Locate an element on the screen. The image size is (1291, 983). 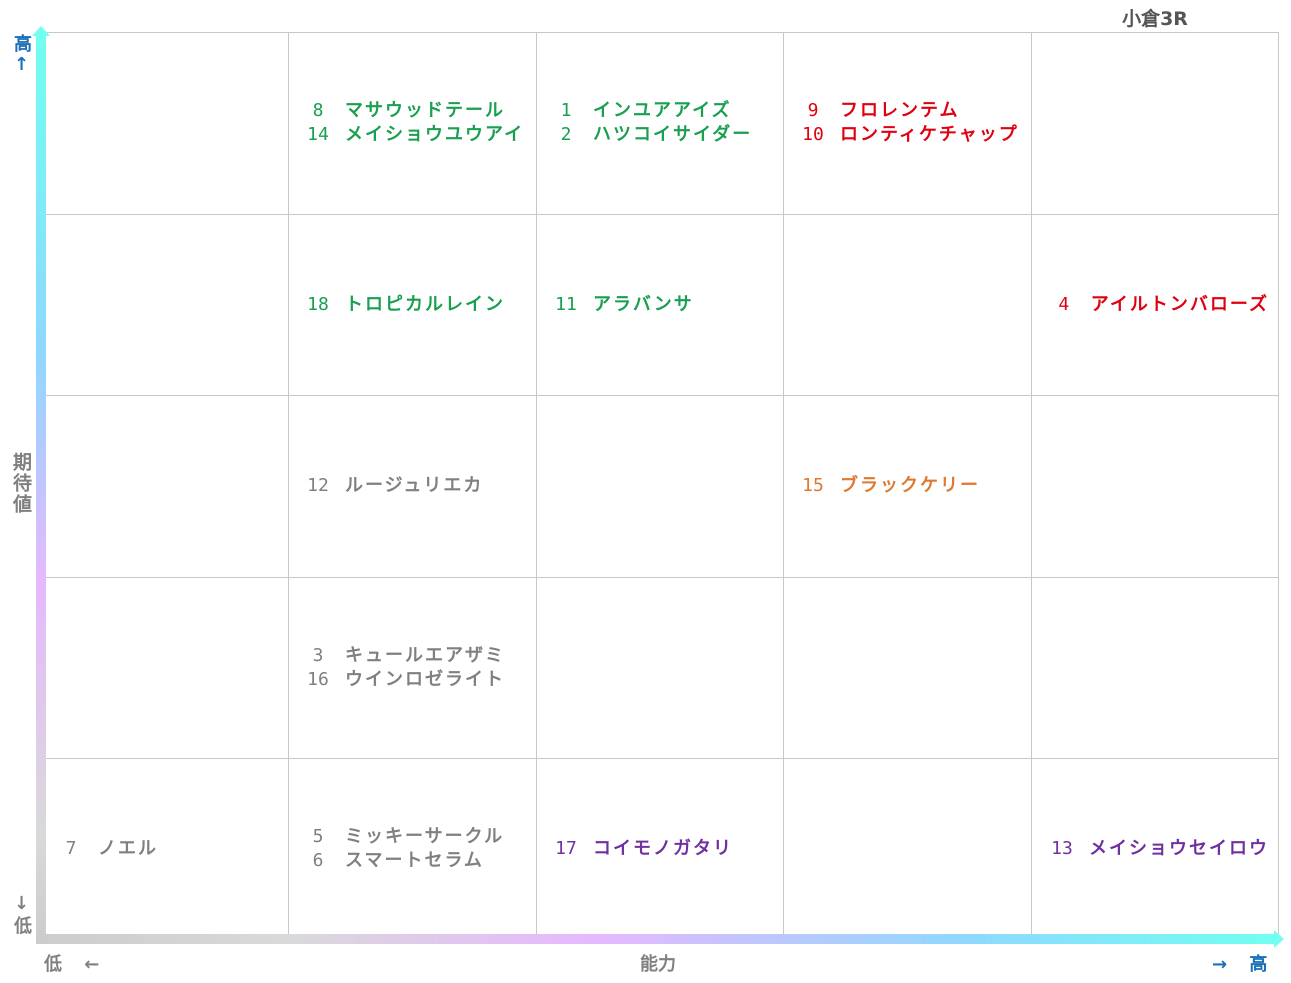
matrix-cell: 1 インユアアイズ 2 ハツコイサイダー is located at coordinates (660, 123).